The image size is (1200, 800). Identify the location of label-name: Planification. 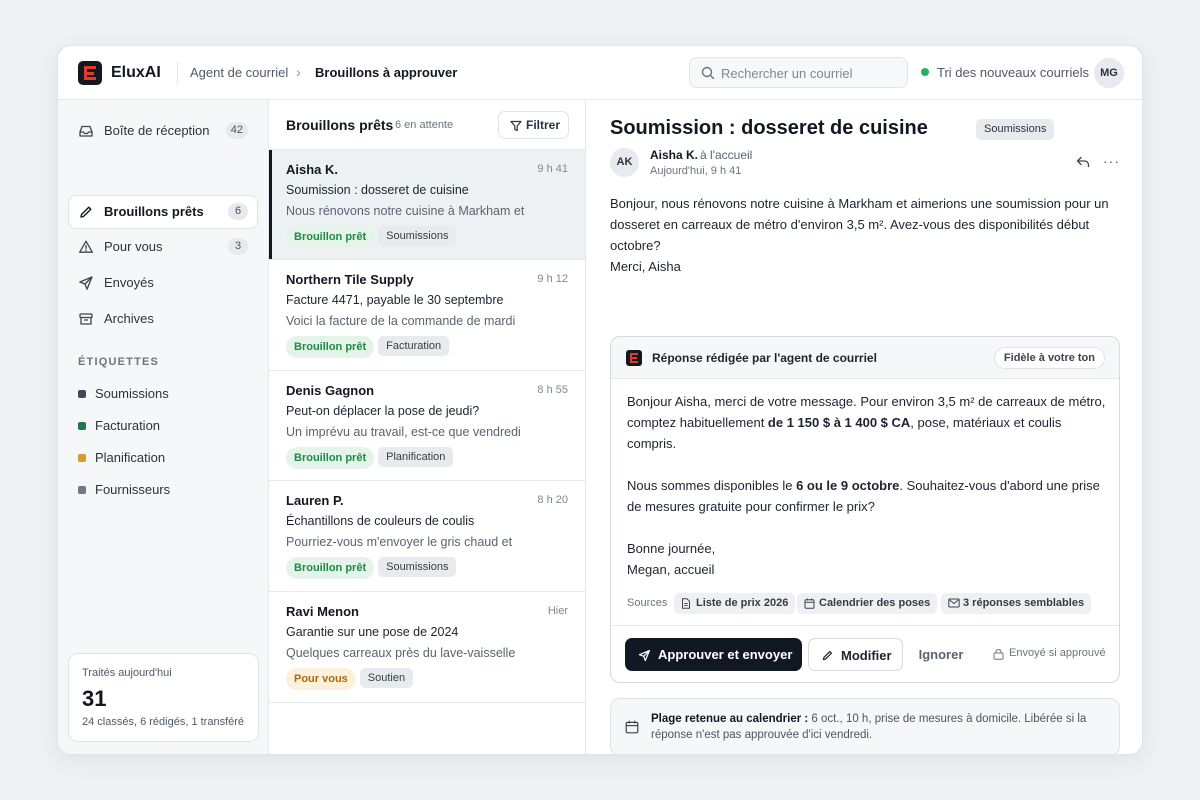
(130, 457).